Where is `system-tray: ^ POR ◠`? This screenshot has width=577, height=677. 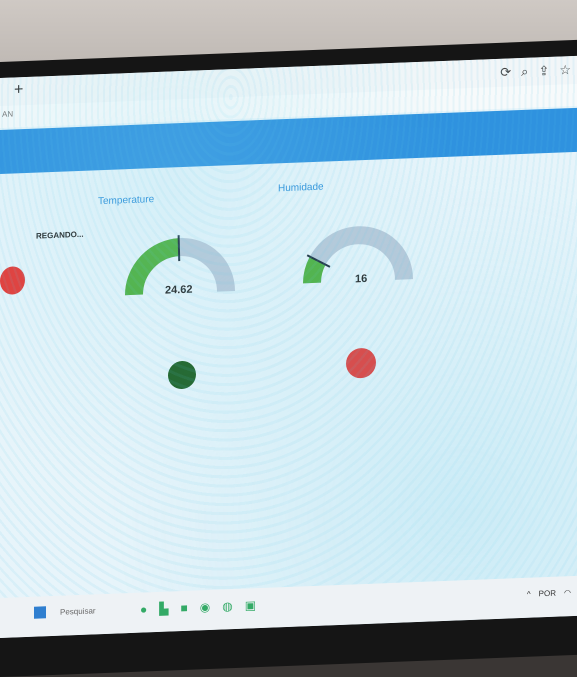
system-tray: ^ POR ◠ is located at coordinates (549, 593).